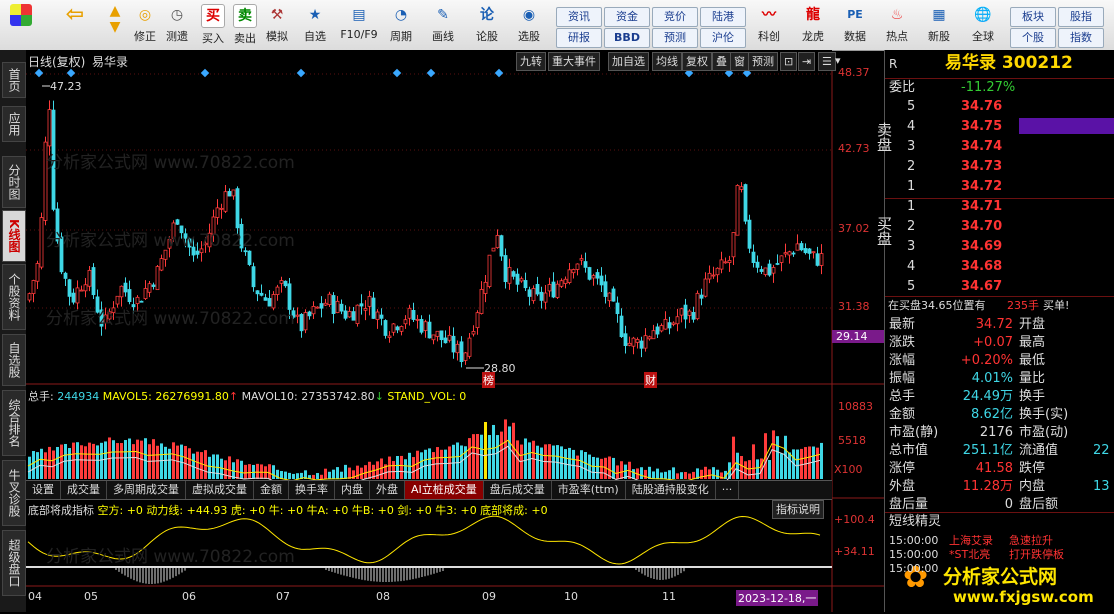 The width and height of the screenshot is (1114, 614). What do you see at coordinates (579, 17) in the screenshot?
I see `tb-small-0: 资讯` at bounding box center [579, 17].